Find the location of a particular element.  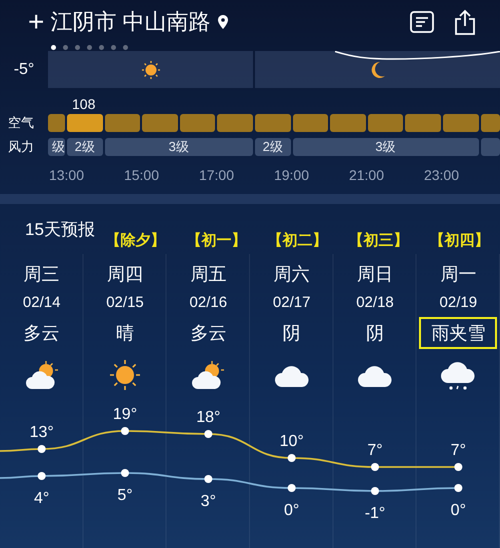

hour-label: 13:00 is located at coordinates (67, 175).